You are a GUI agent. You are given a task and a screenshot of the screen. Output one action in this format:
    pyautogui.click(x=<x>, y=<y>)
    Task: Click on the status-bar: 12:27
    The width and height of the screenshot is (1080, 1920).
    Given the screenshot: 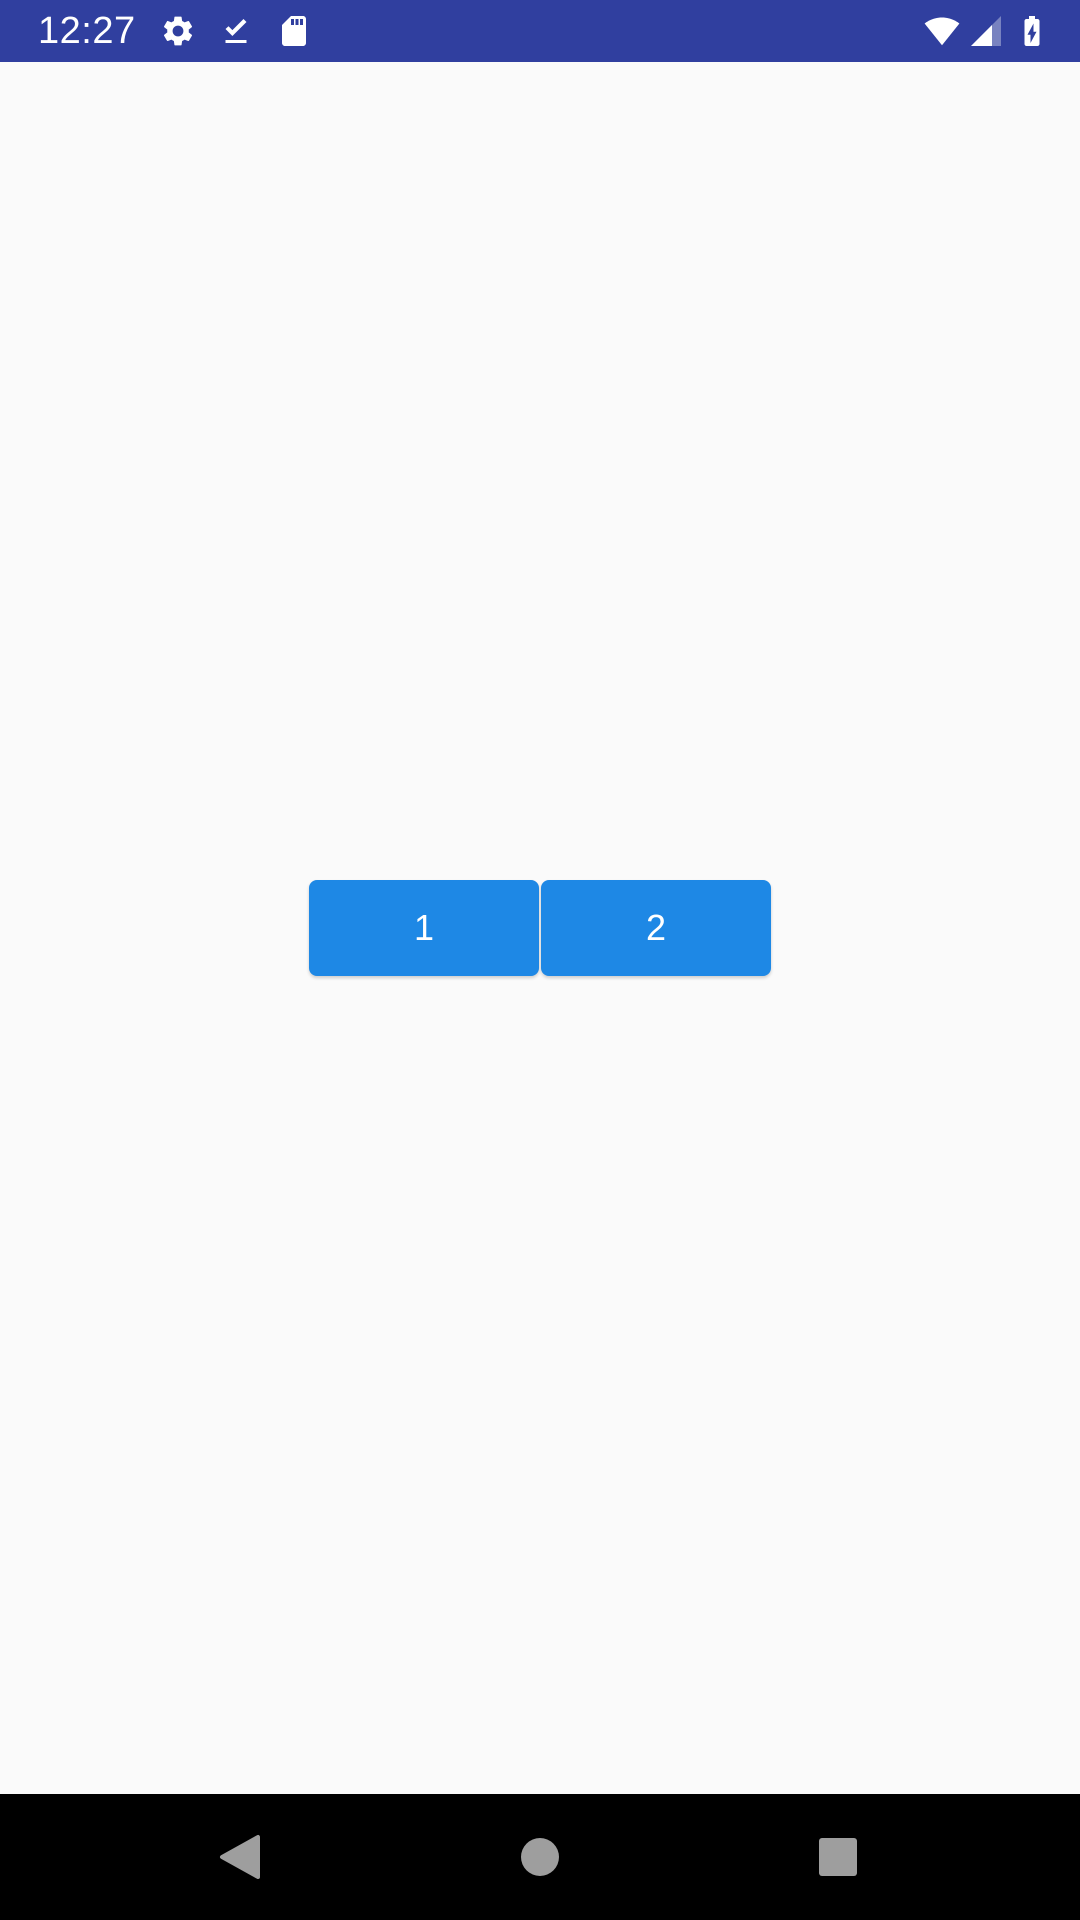 What is the action you would take?
    pyautogui.click(x=540, y=31)
    